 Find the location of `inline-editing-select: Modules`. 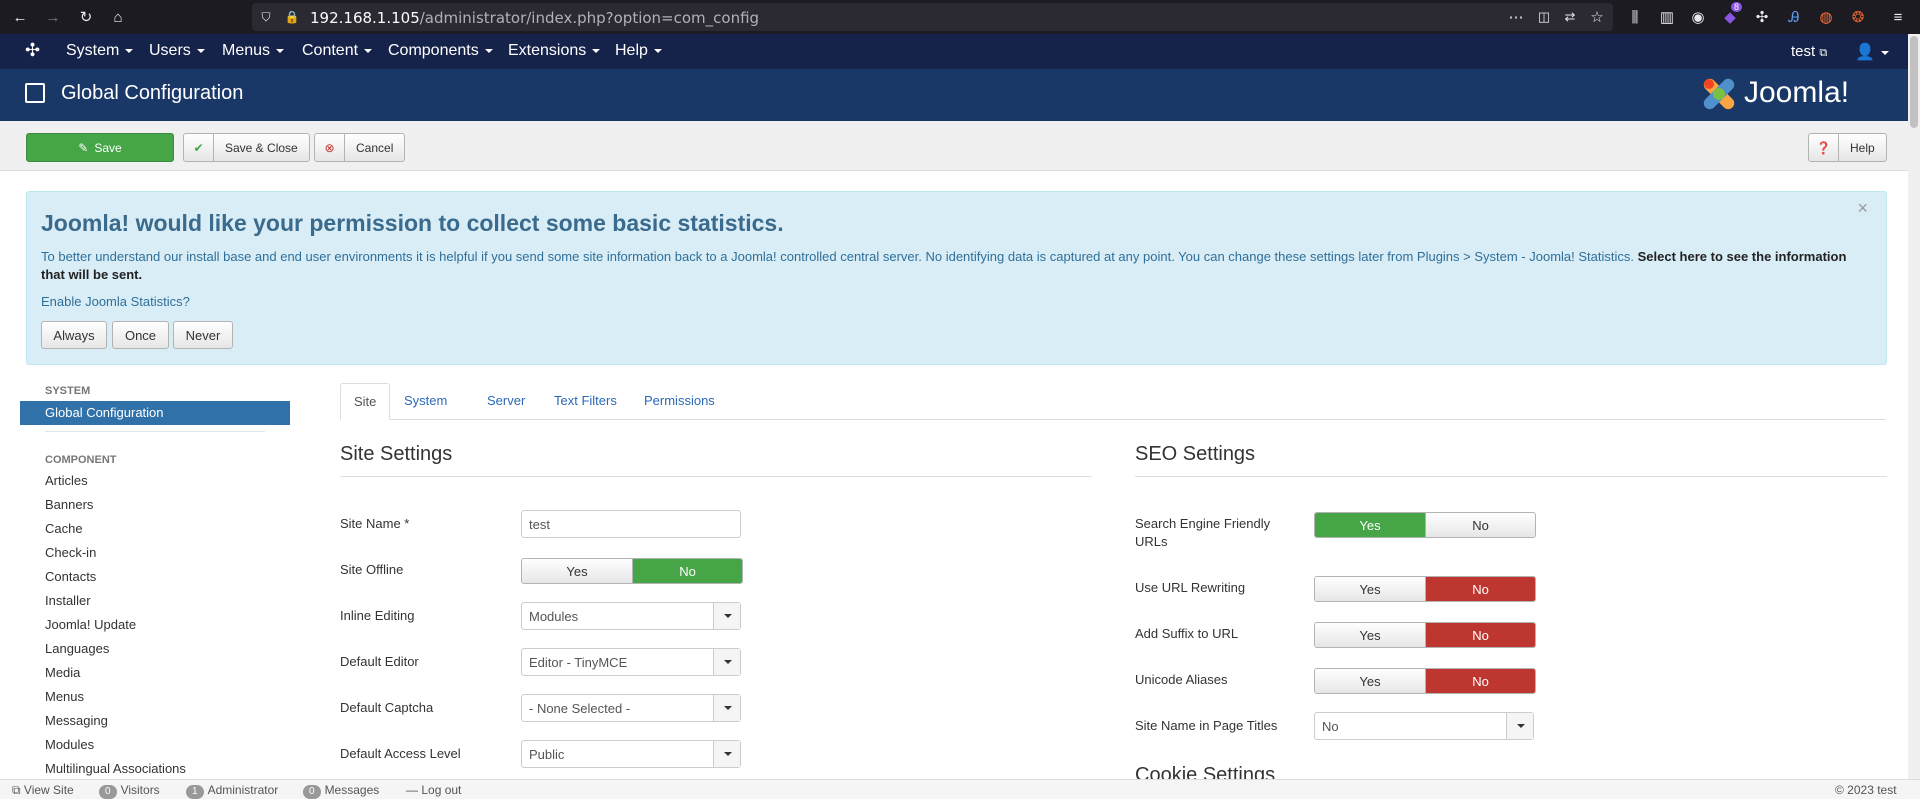

inline-editing-select: Modules is located at coordinates (631, 616).